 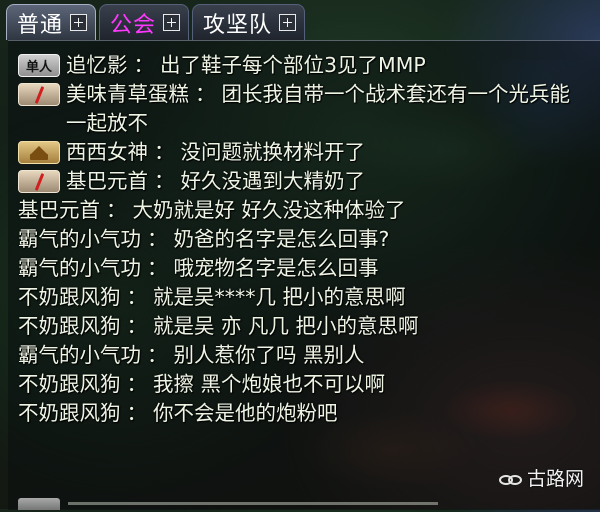 I want to click on message-content: 我擦 黑个炮娘也不可以啊, so click(x=269, y=384).